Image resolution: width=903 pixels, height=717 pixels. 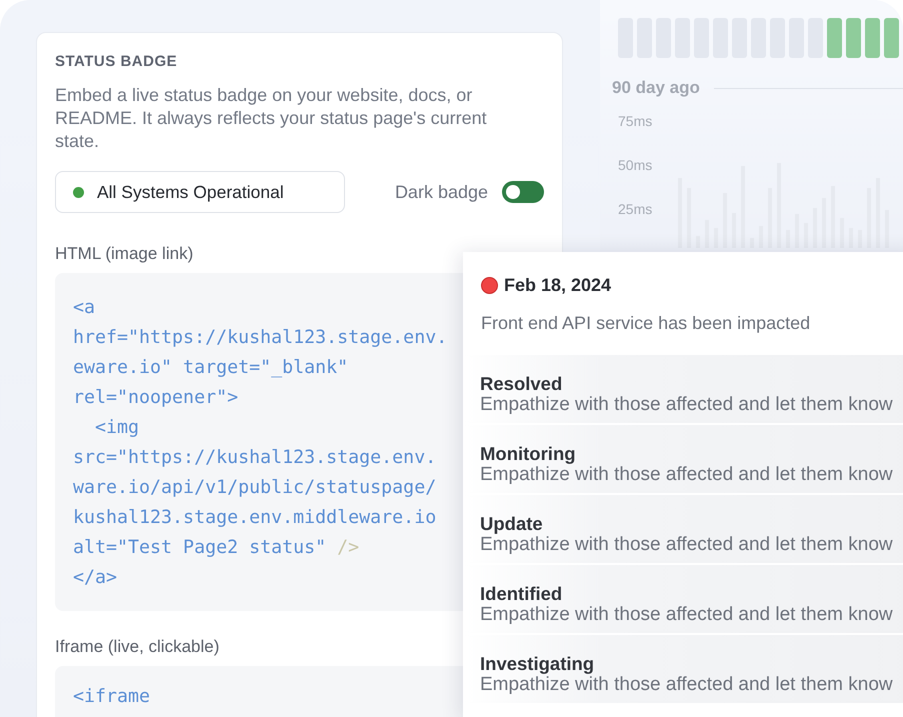 I want to click on update-status: Resolved, so click(x=522, y=383).